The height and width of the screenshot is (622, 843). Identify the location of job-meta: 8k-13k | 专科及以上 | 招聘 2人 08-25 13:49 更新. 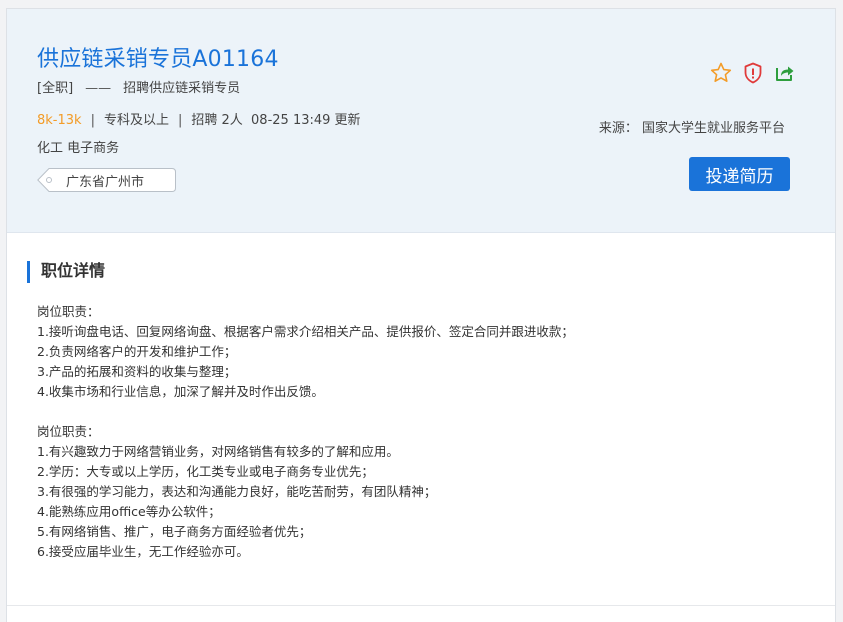
(199, 120).